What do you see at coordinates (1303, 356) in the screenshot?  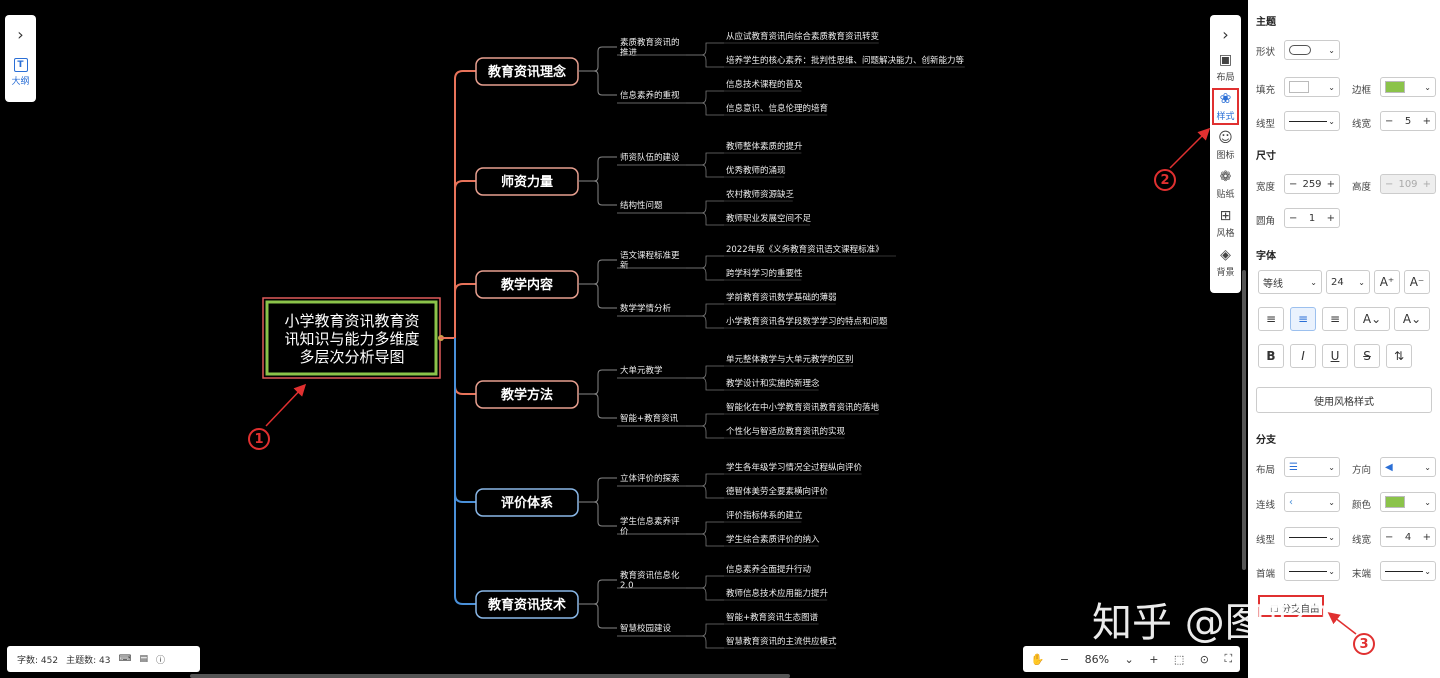 I see `italic-button: I` at bounding box center [1303, 356].